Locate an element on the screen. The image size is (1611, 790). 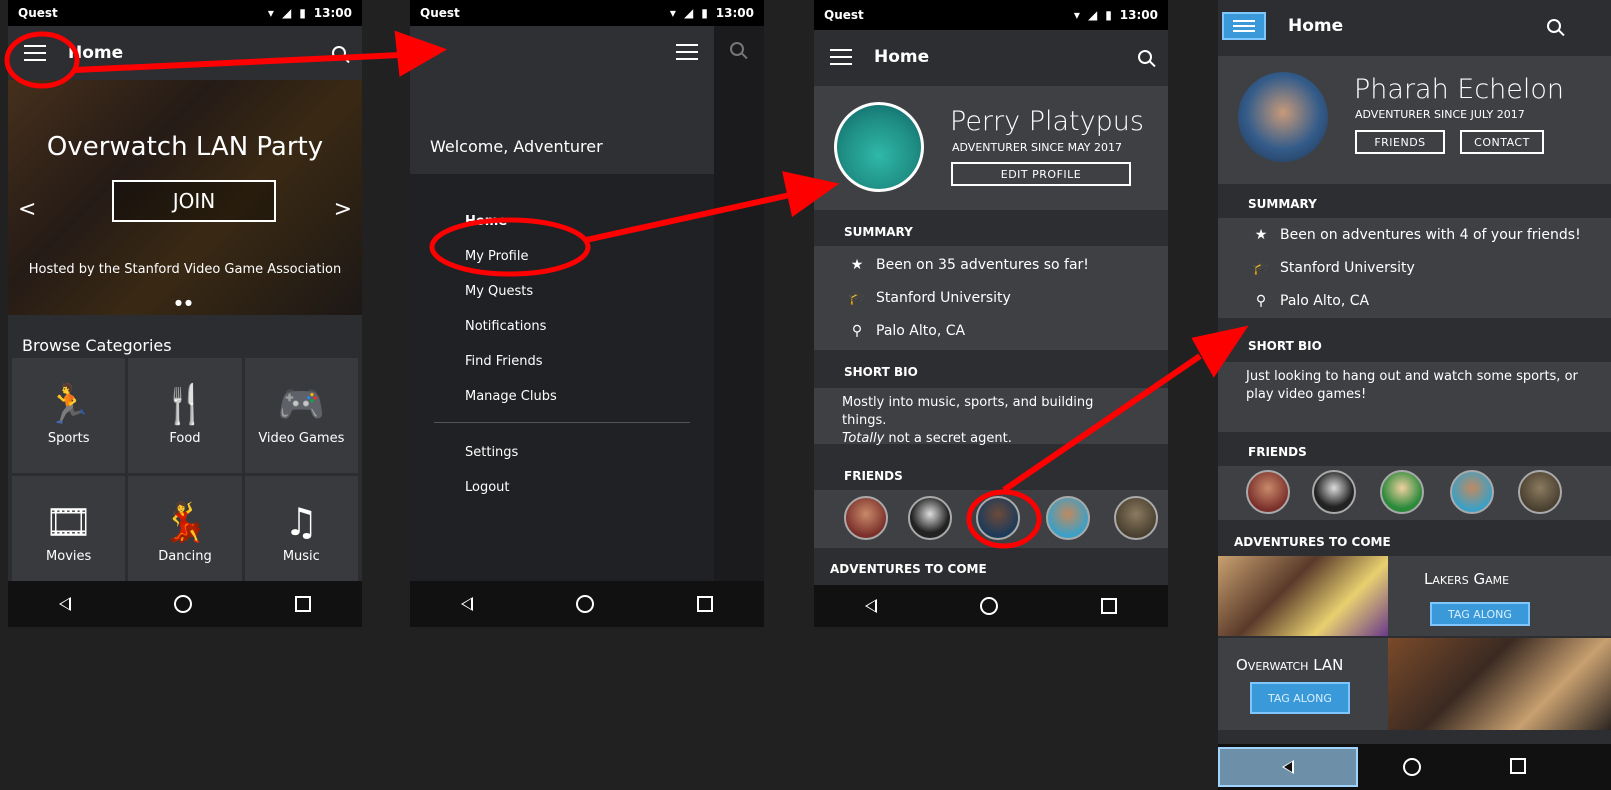
category-movies: 🎞 Movies is located at coordinates (69, 533).